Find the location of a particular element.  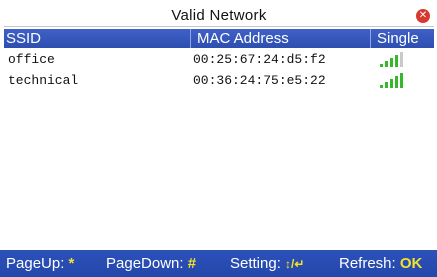

window-title: Valid Network is located at coordinates (219, 15).